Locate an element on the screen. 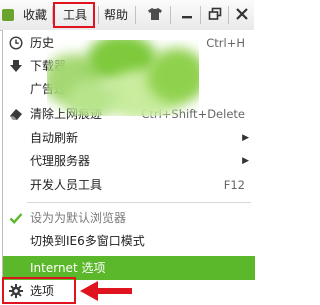 The width and height of the screenshot is (320, 305). menu-item-label: 切换到IE6多窗口模式 is located at coordinates (87, 241).